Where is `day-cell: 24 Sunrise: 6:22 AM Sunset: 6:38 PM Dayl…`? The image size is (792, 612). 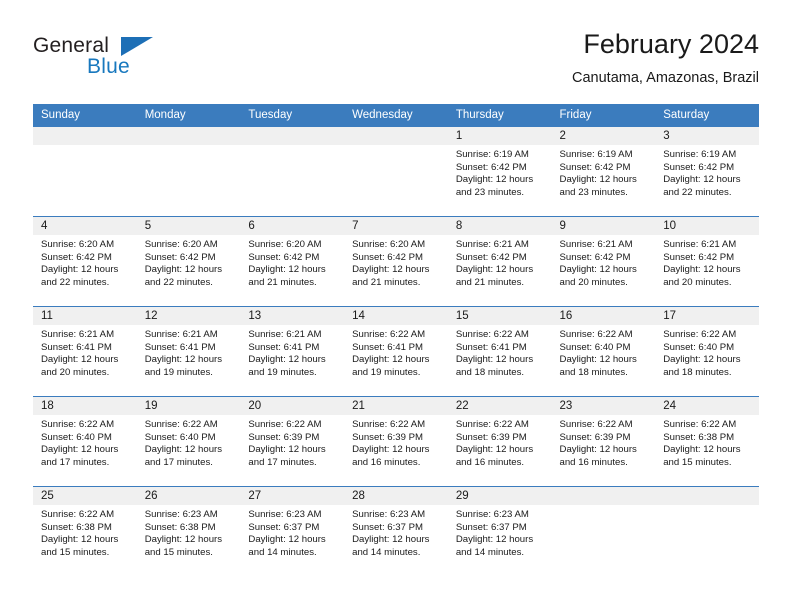 day-cell: 24 Sunrise: 6:22 AM Sunset: 6:38 PM Dayl… is located at coordinates (707, 441).